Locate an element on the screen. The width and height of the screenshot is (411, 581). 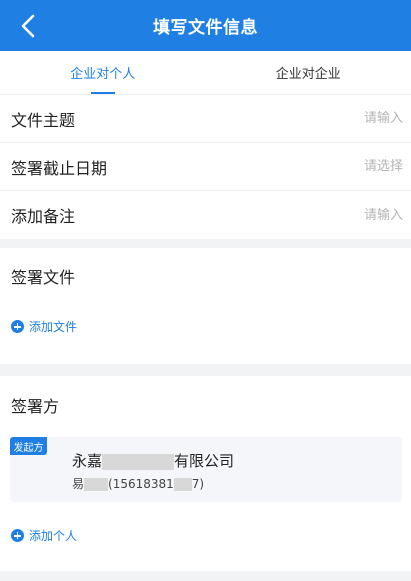
company-name-prefix: 永嘉 is located at coordinates (87, 461).